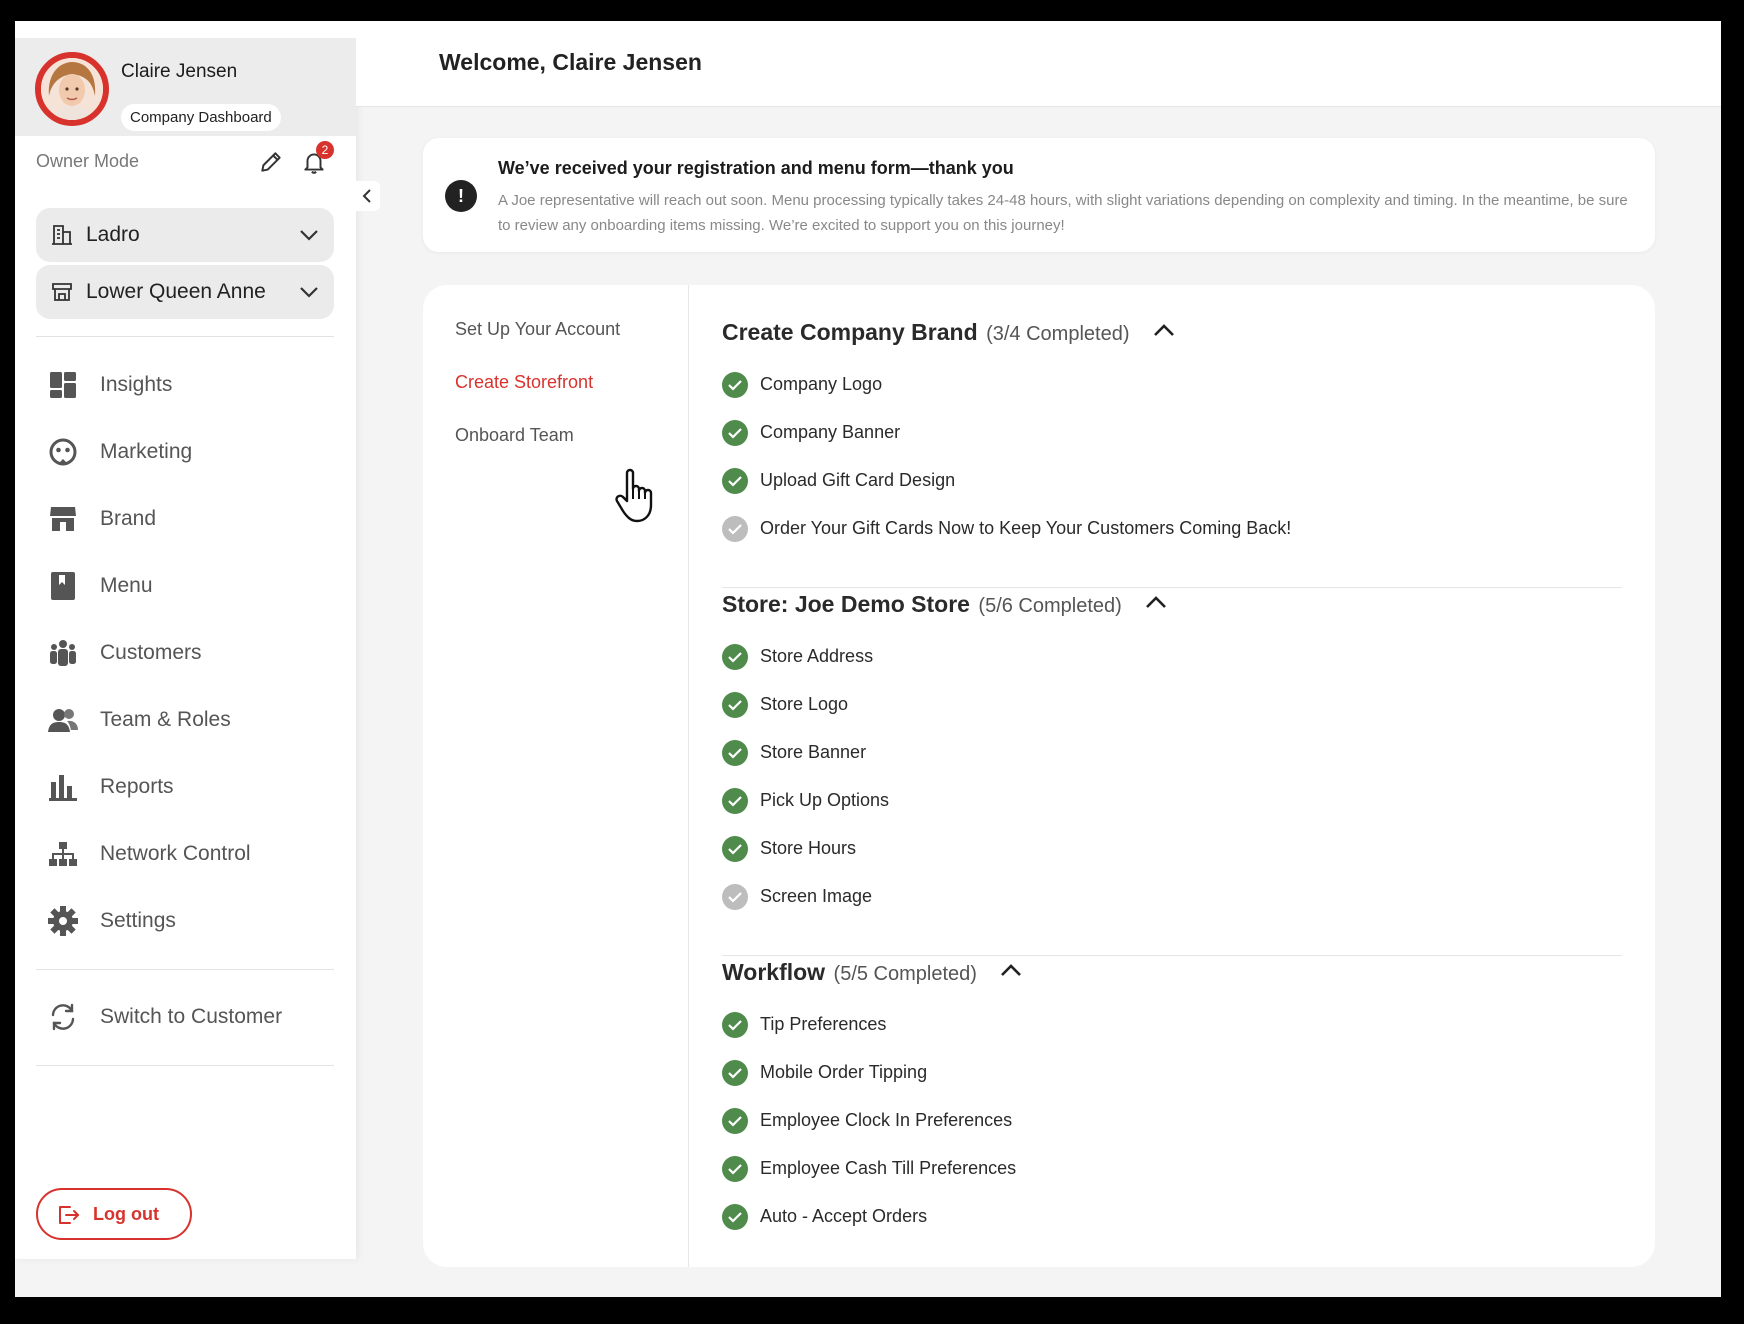  Describe the element at coordinates (185, 235) in the screenshot. I see `company-select: Ladro` at that location.